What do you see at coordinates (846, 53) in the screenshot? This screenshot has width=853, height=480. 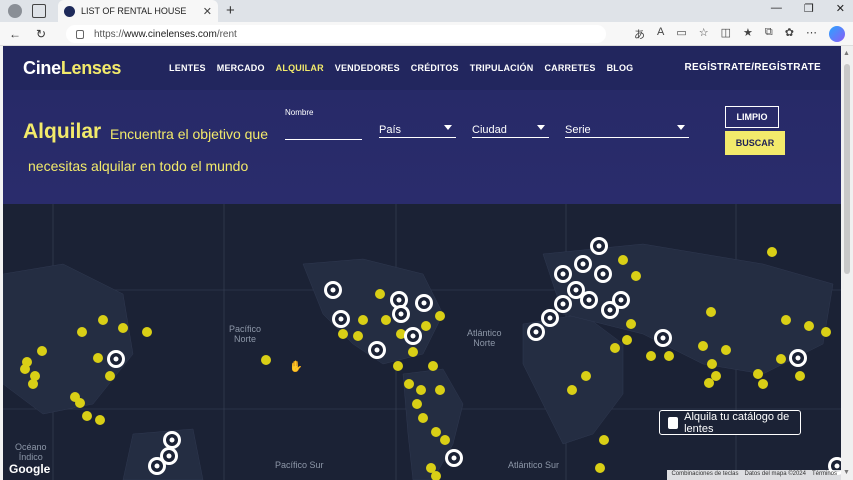 I see `scroll-up-icon: ▲` at bounding box center [846, 53].